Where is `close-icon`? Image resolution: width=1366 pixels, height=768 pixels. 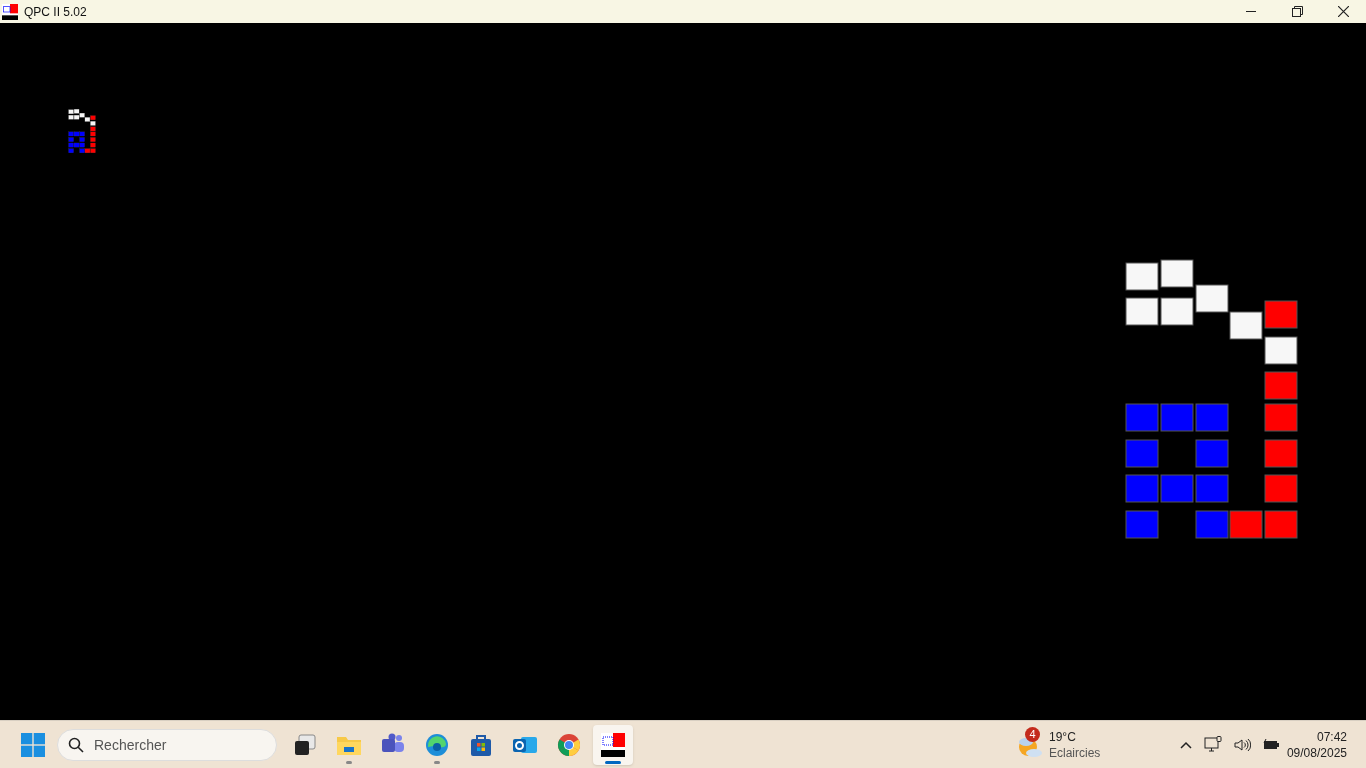
close-icon is located at coordinates (1343, 11).